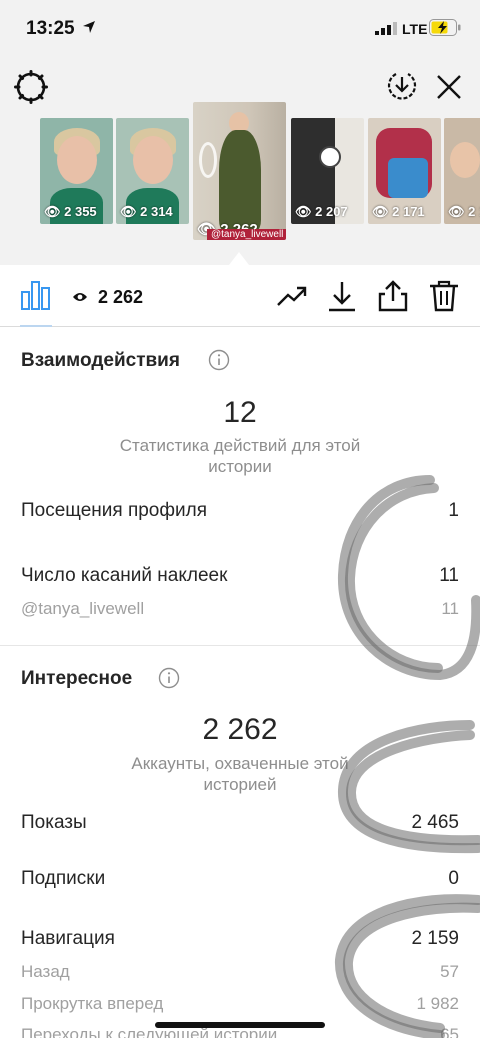 The height and width of the screenshot is (1038, 480). What do you see at coordinates (54, 822) in the screenshot?
I see `impressions-label: Показы` at bounding box center [54, 822].